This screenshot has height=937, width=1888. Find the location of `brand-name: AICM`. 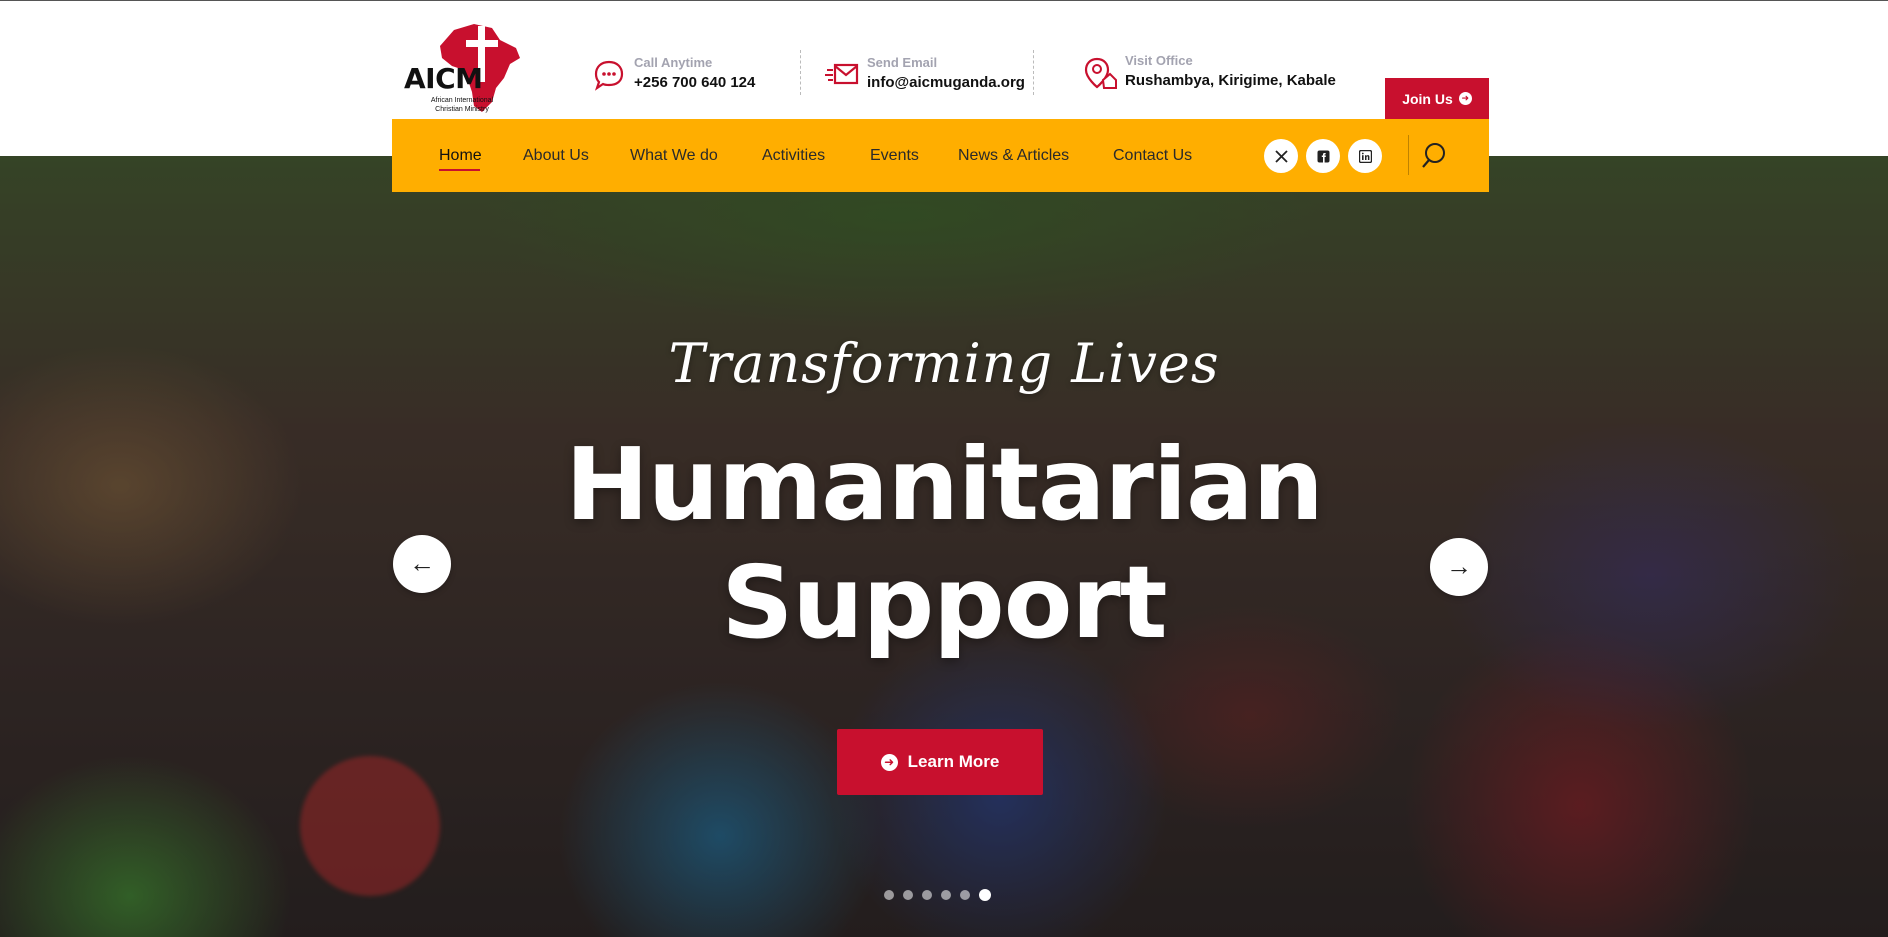

brand-name: AICM is located at coordinates (443, 78).